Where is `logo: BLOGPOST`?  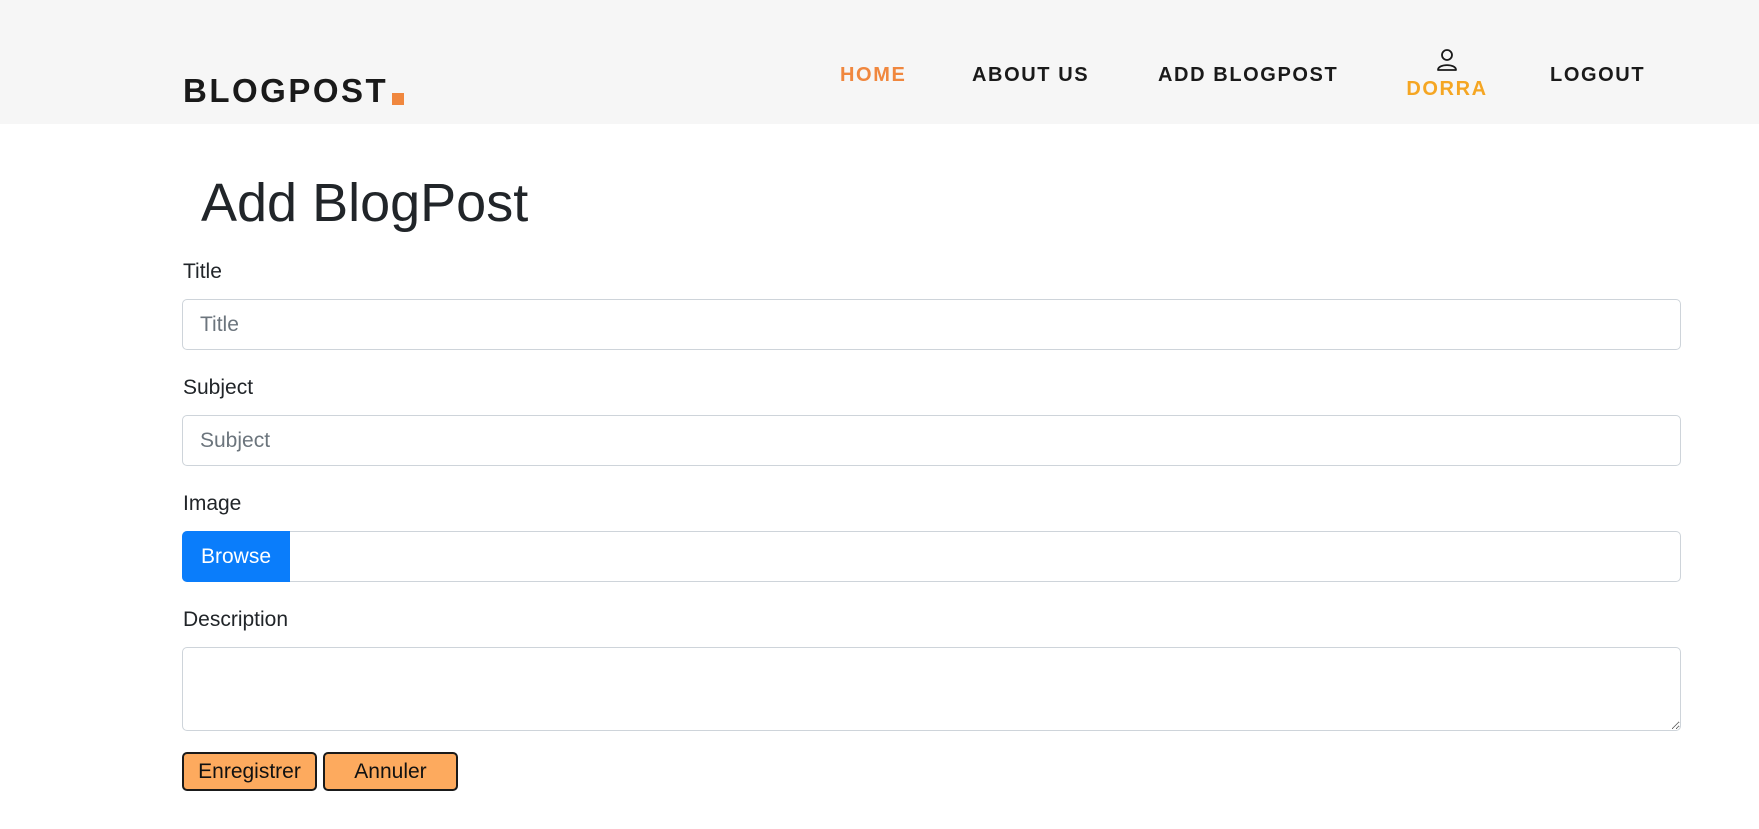 logo: BLOGPOST is located at coordinates (294, 91).